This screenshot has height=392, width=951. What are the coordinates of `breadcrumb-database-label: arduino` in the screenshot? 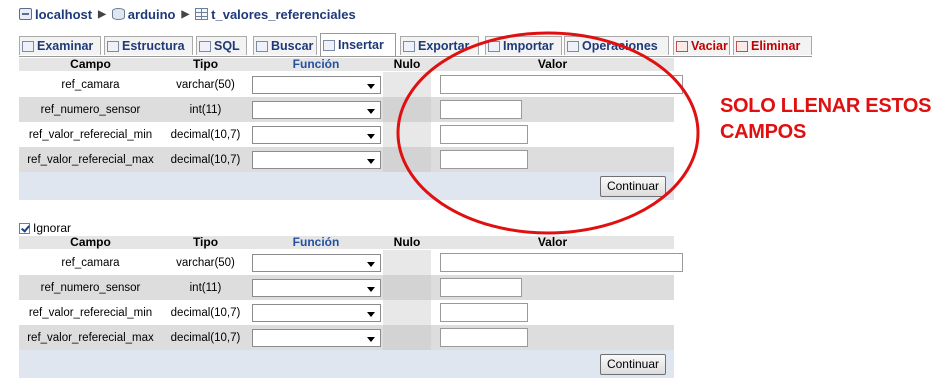 It's located at (152, 14).